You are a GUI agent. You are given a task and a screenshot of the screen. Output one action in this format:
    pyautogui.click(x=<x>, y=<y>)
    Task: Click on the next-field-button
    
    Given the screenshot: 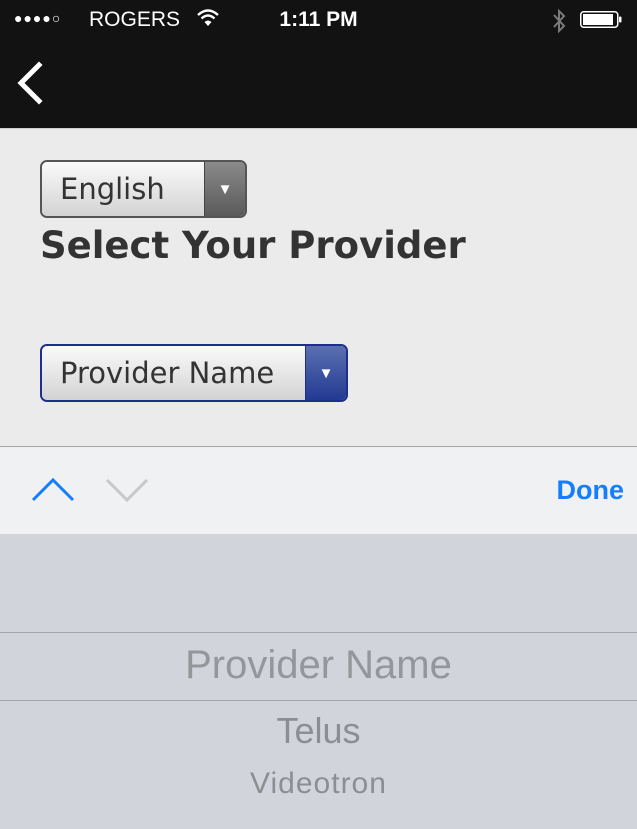 What is the action you would take?
    pyautogui.click(x=127, y=491)
    